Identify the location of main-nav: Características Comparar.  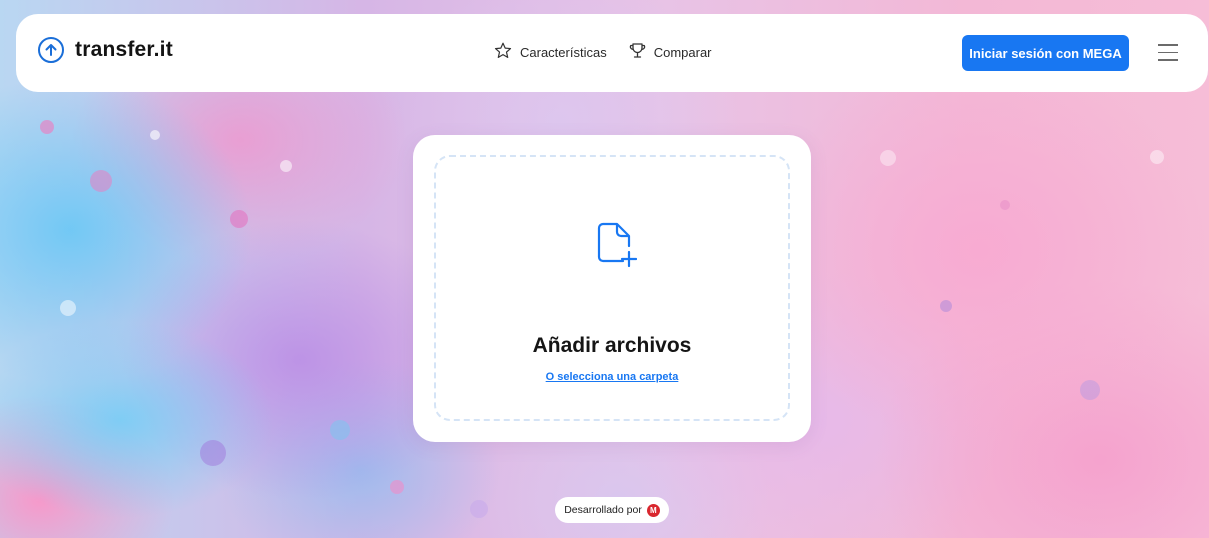
(603, 52).